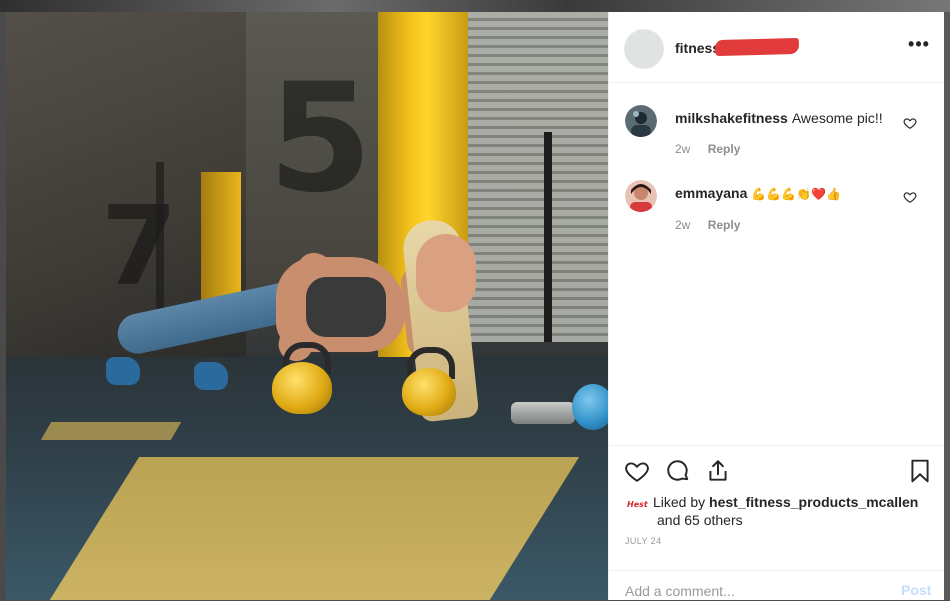  I want to click on comment-username: emmayana, so click(711, 193).